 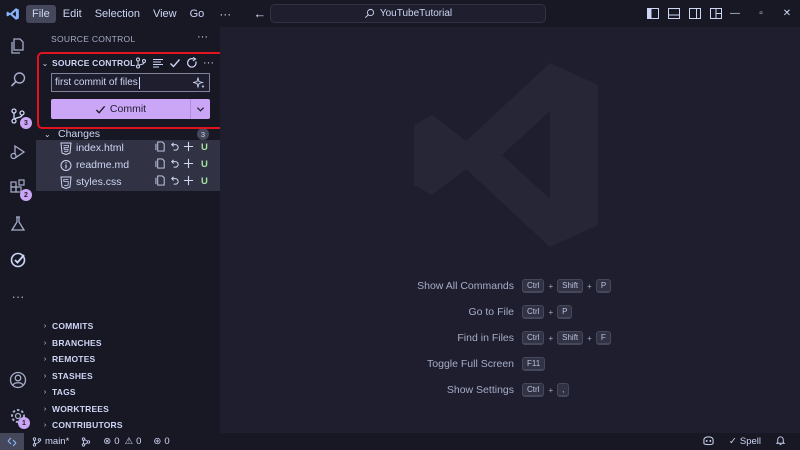 I want to click on remote-indicator-icon, so click(x=12, y=441).